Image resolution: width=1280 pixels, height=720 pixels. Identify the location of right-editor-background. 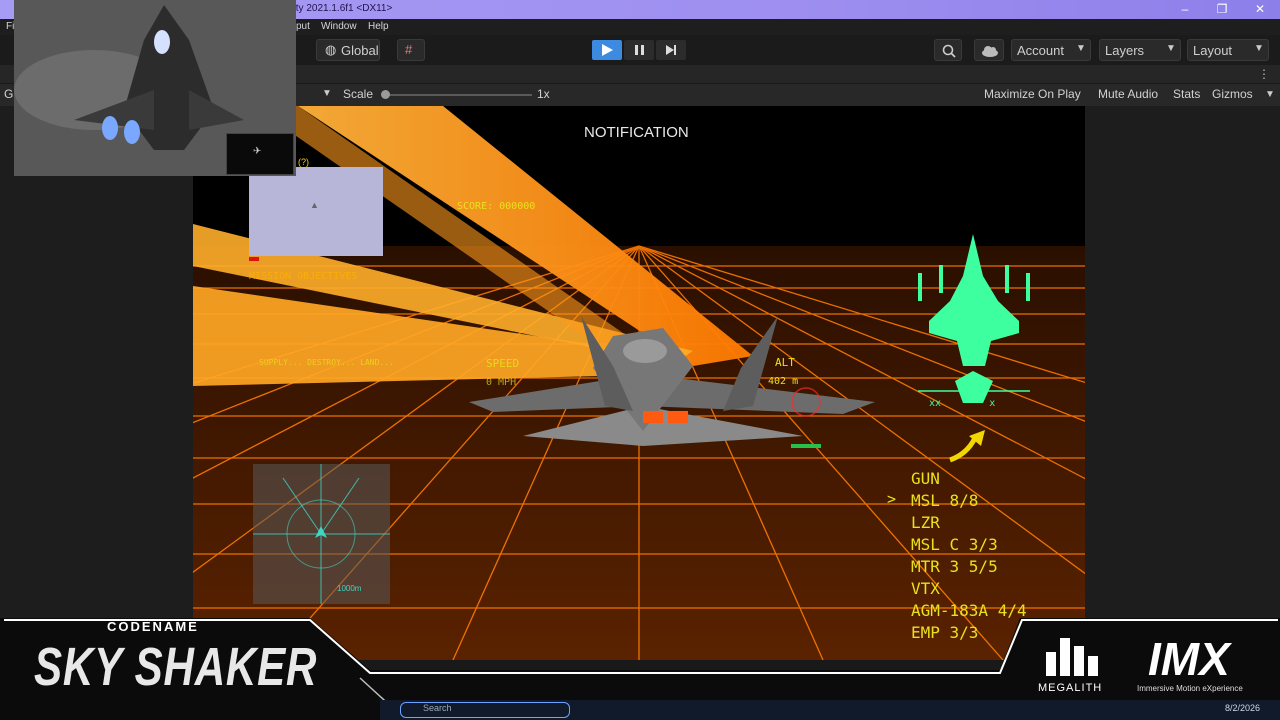
(1182, 363).